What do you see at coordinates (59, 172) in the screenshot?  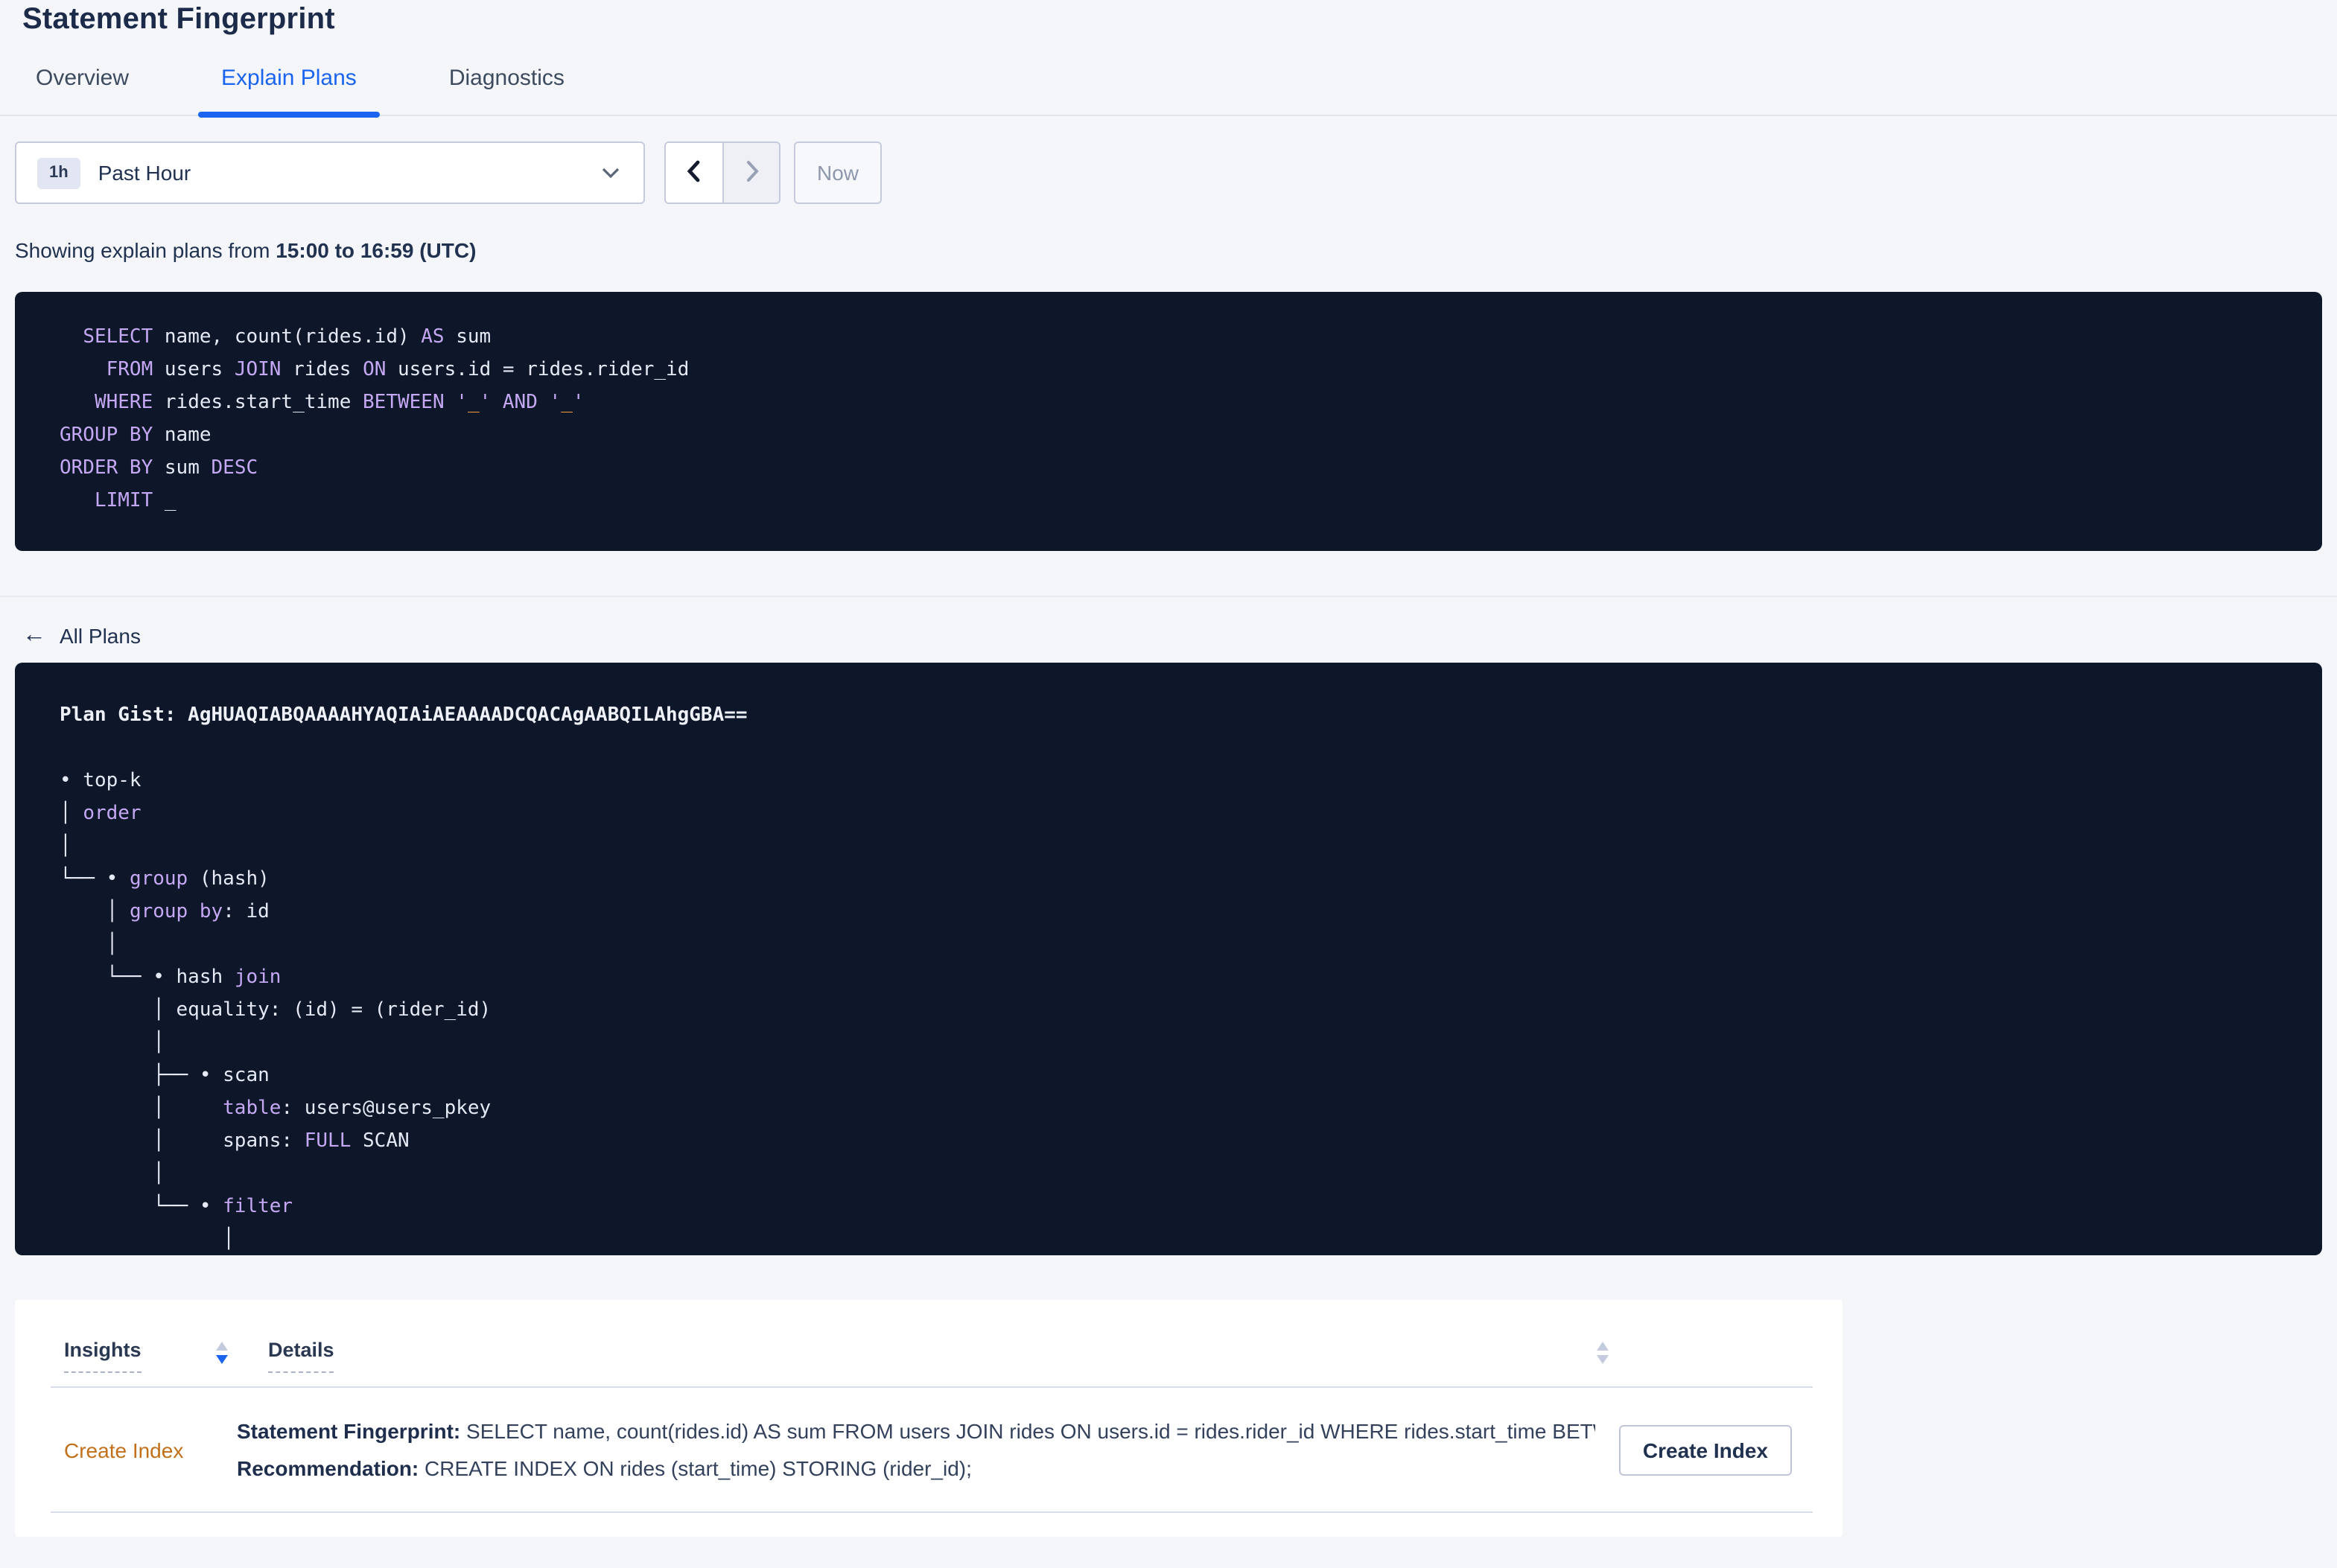 I see `time-interval-badge: 1h` at bounding box center [59, 172].